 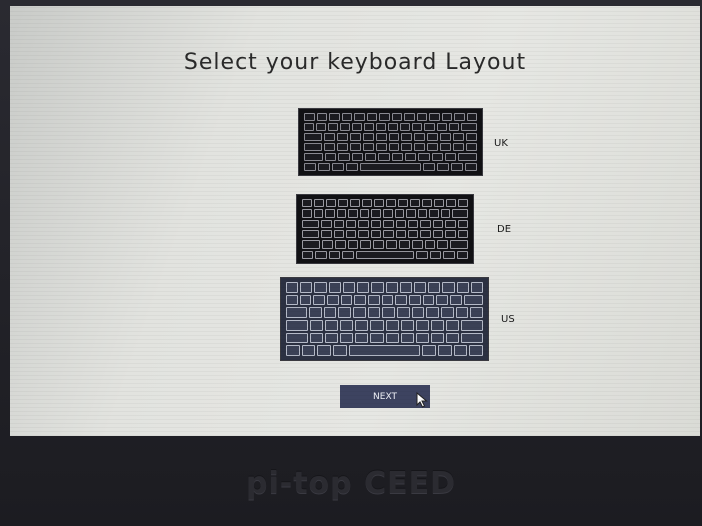 What do you see at coordinates (422, 400) in the screenshot?
I see `arrow-cursor-icon` at bounding box center [422, 400].